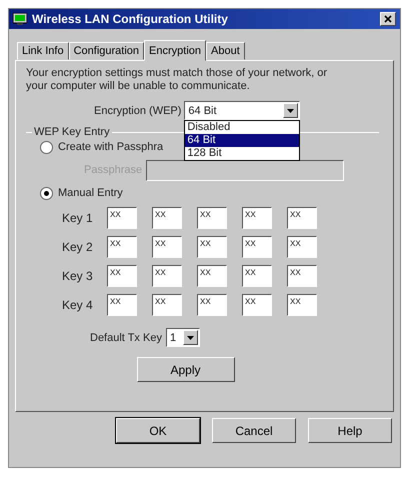 The width and height of the screenshot is (409, 483). What do you see at coordinates (254, 430) in the screenshot?
I see `dialog-button: Cancel` at bounding box center [254, 430].